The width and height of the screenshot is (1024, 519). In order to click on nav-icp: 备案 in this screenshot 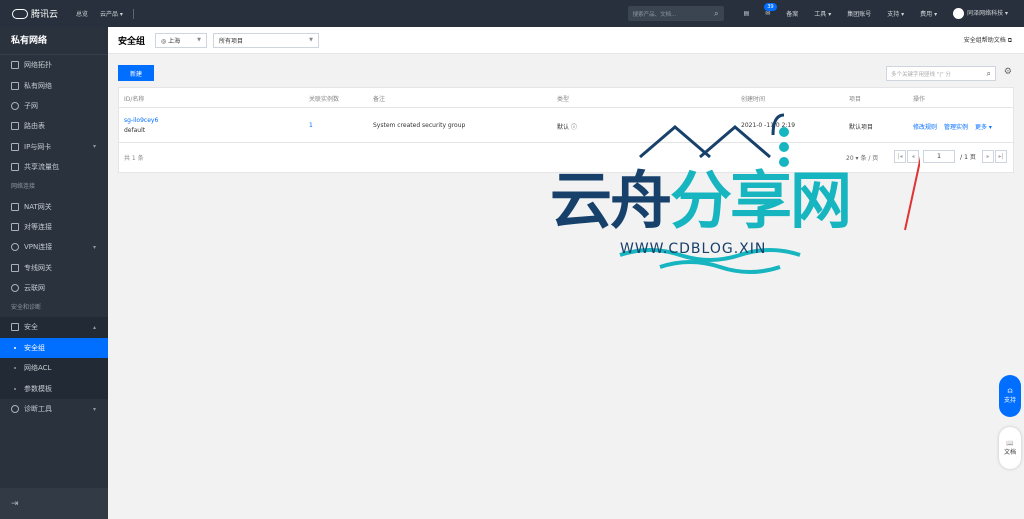, I will do `click(792, 13)`.